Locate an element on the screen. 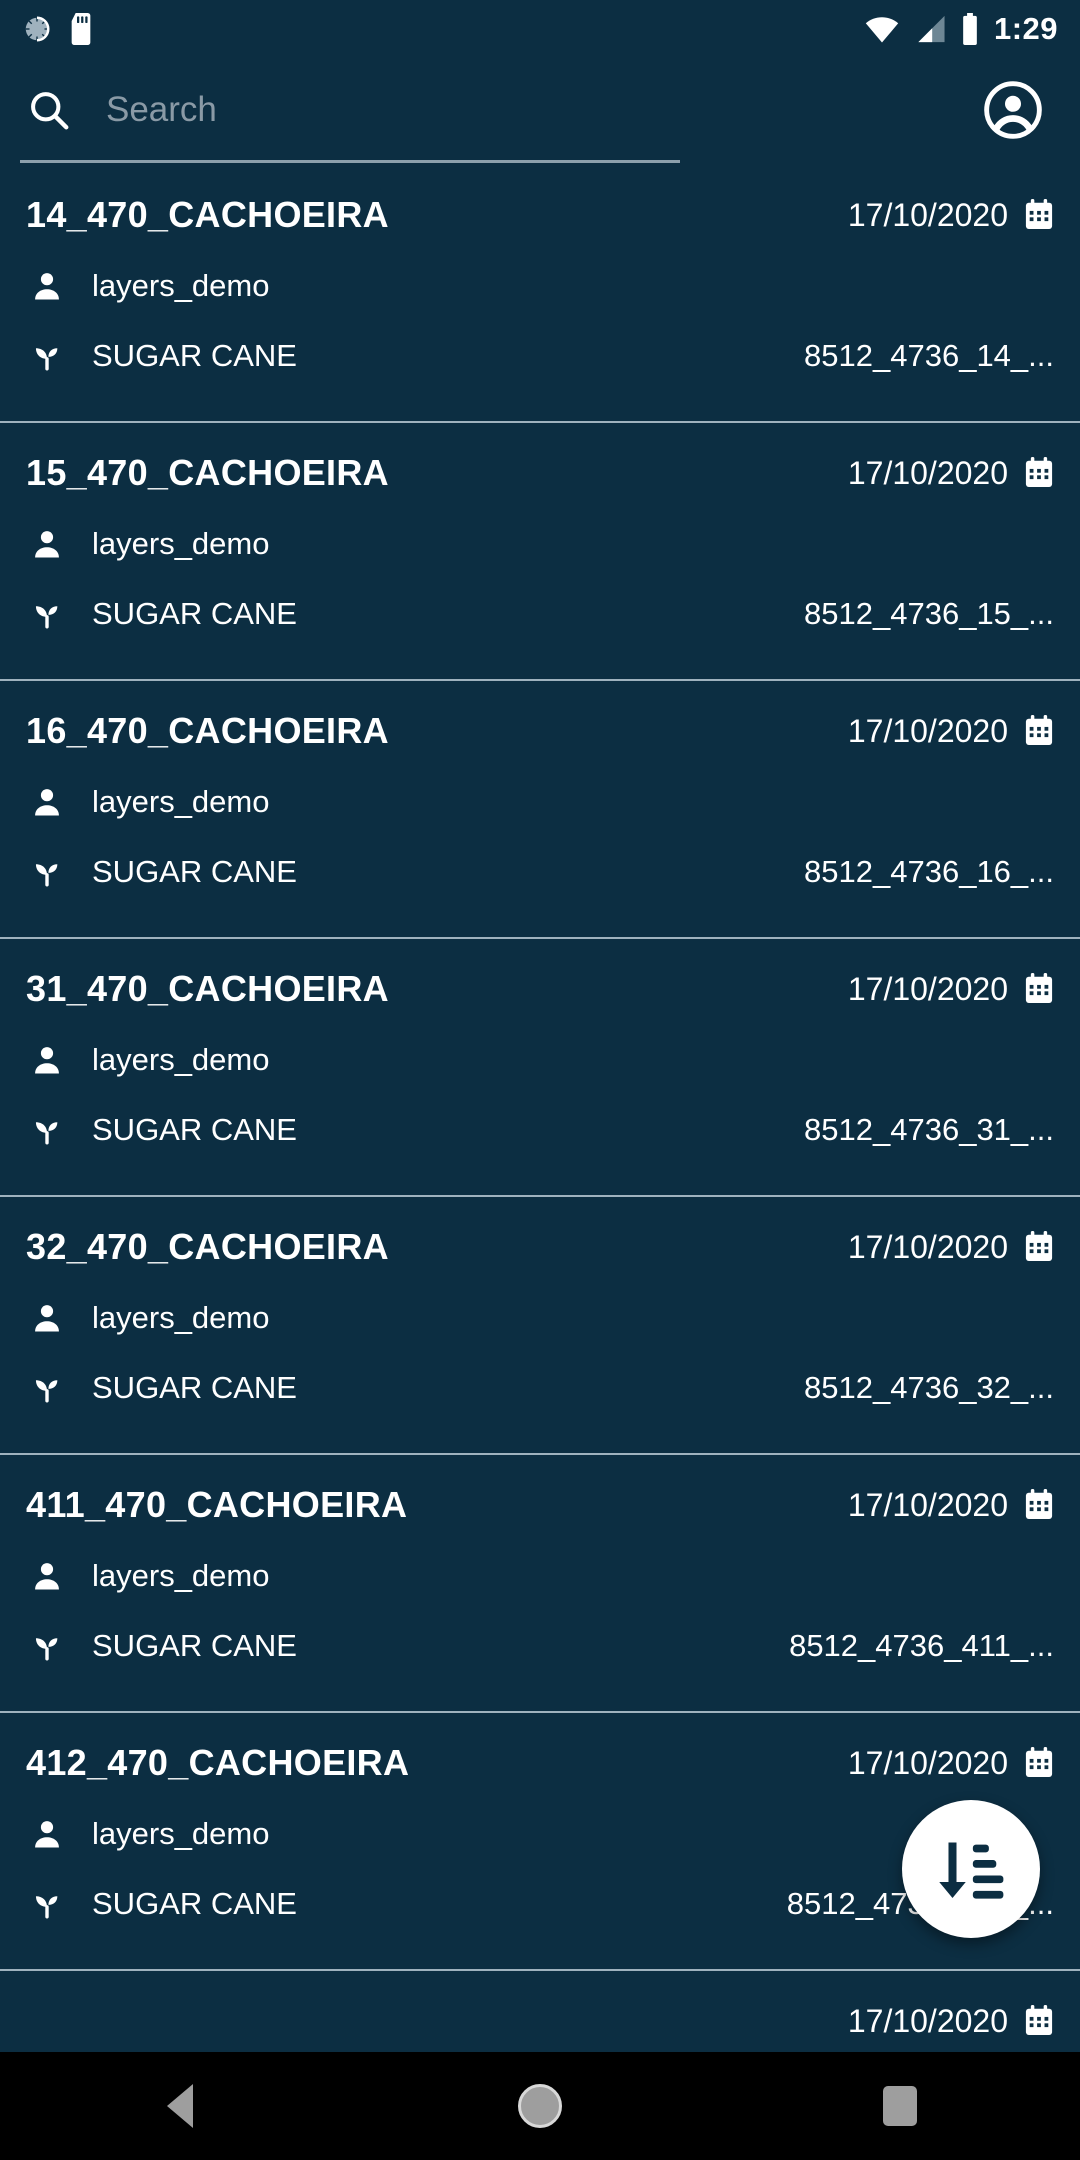  battery-icon is located at coordinates (970, 29).